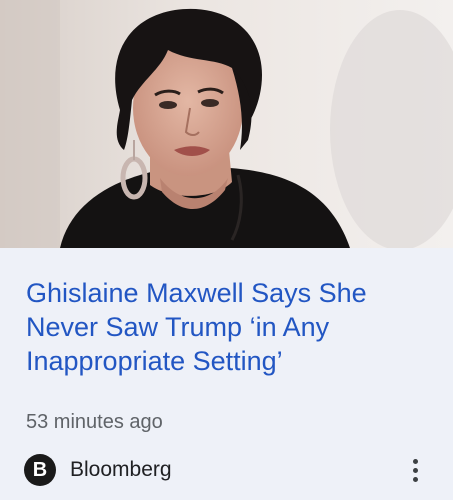 Image resolution: width=453 pixels, height=500 pixels. I want to click on timestamp: 53 minutes ago, so click(94, 422).